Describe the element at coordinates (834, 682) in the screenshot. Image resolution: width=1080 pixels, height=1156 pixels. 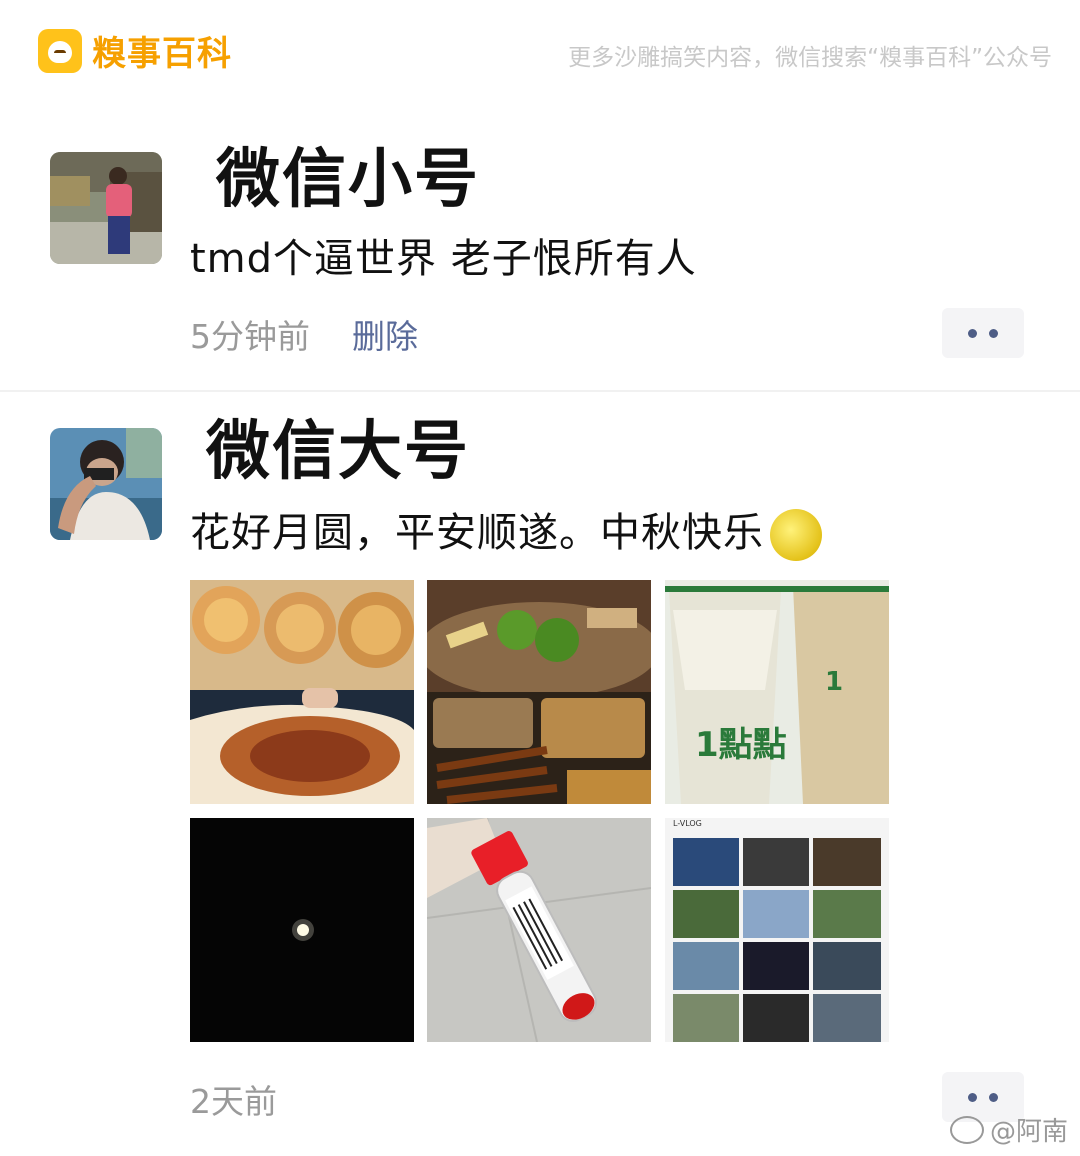
I see `svg-text: 1` at that location.